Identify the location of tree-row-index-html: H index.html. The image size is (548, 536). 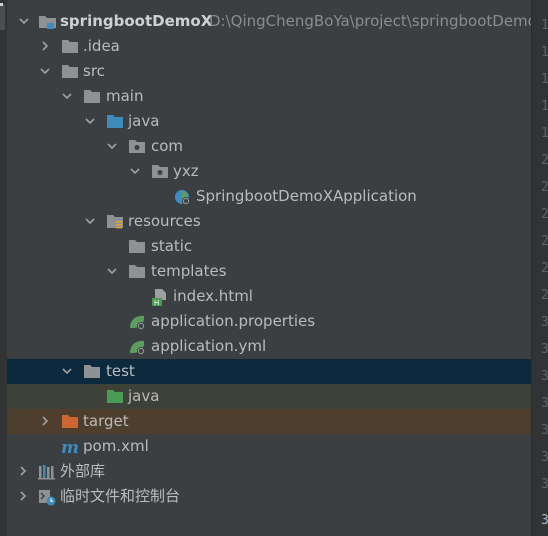
(269, 296).